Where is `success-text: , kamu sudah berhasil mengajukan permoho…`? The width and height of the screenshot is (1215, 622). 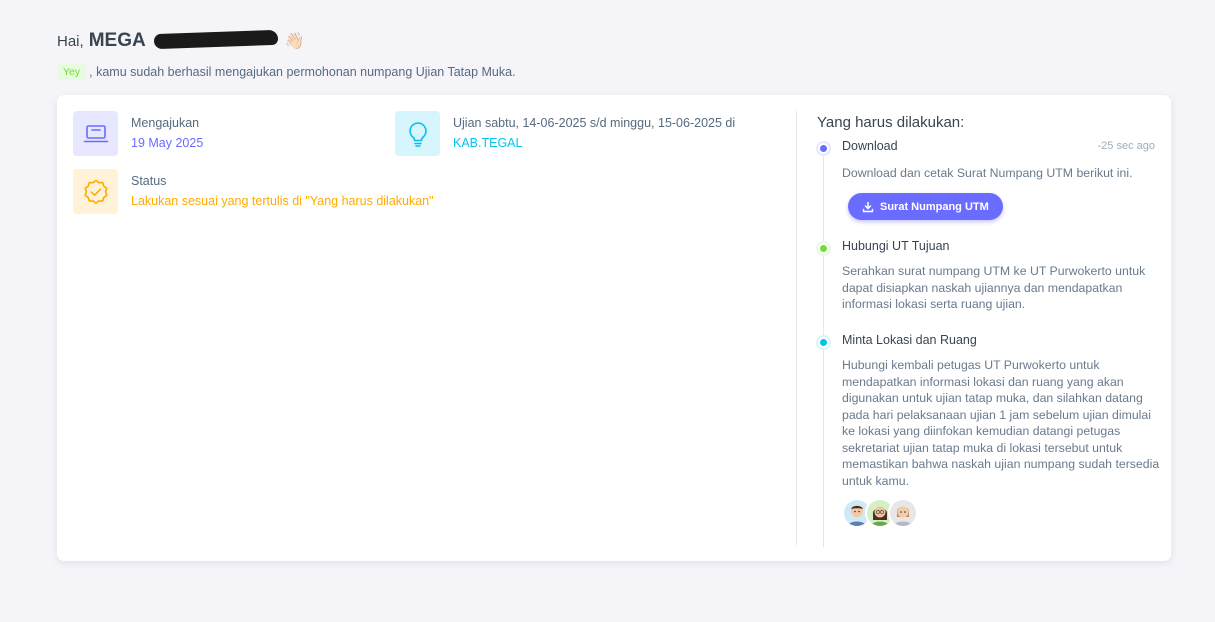
success-text: , kamu sudah berhasil mengajukan permoho… is located at coordinates (302, 72).